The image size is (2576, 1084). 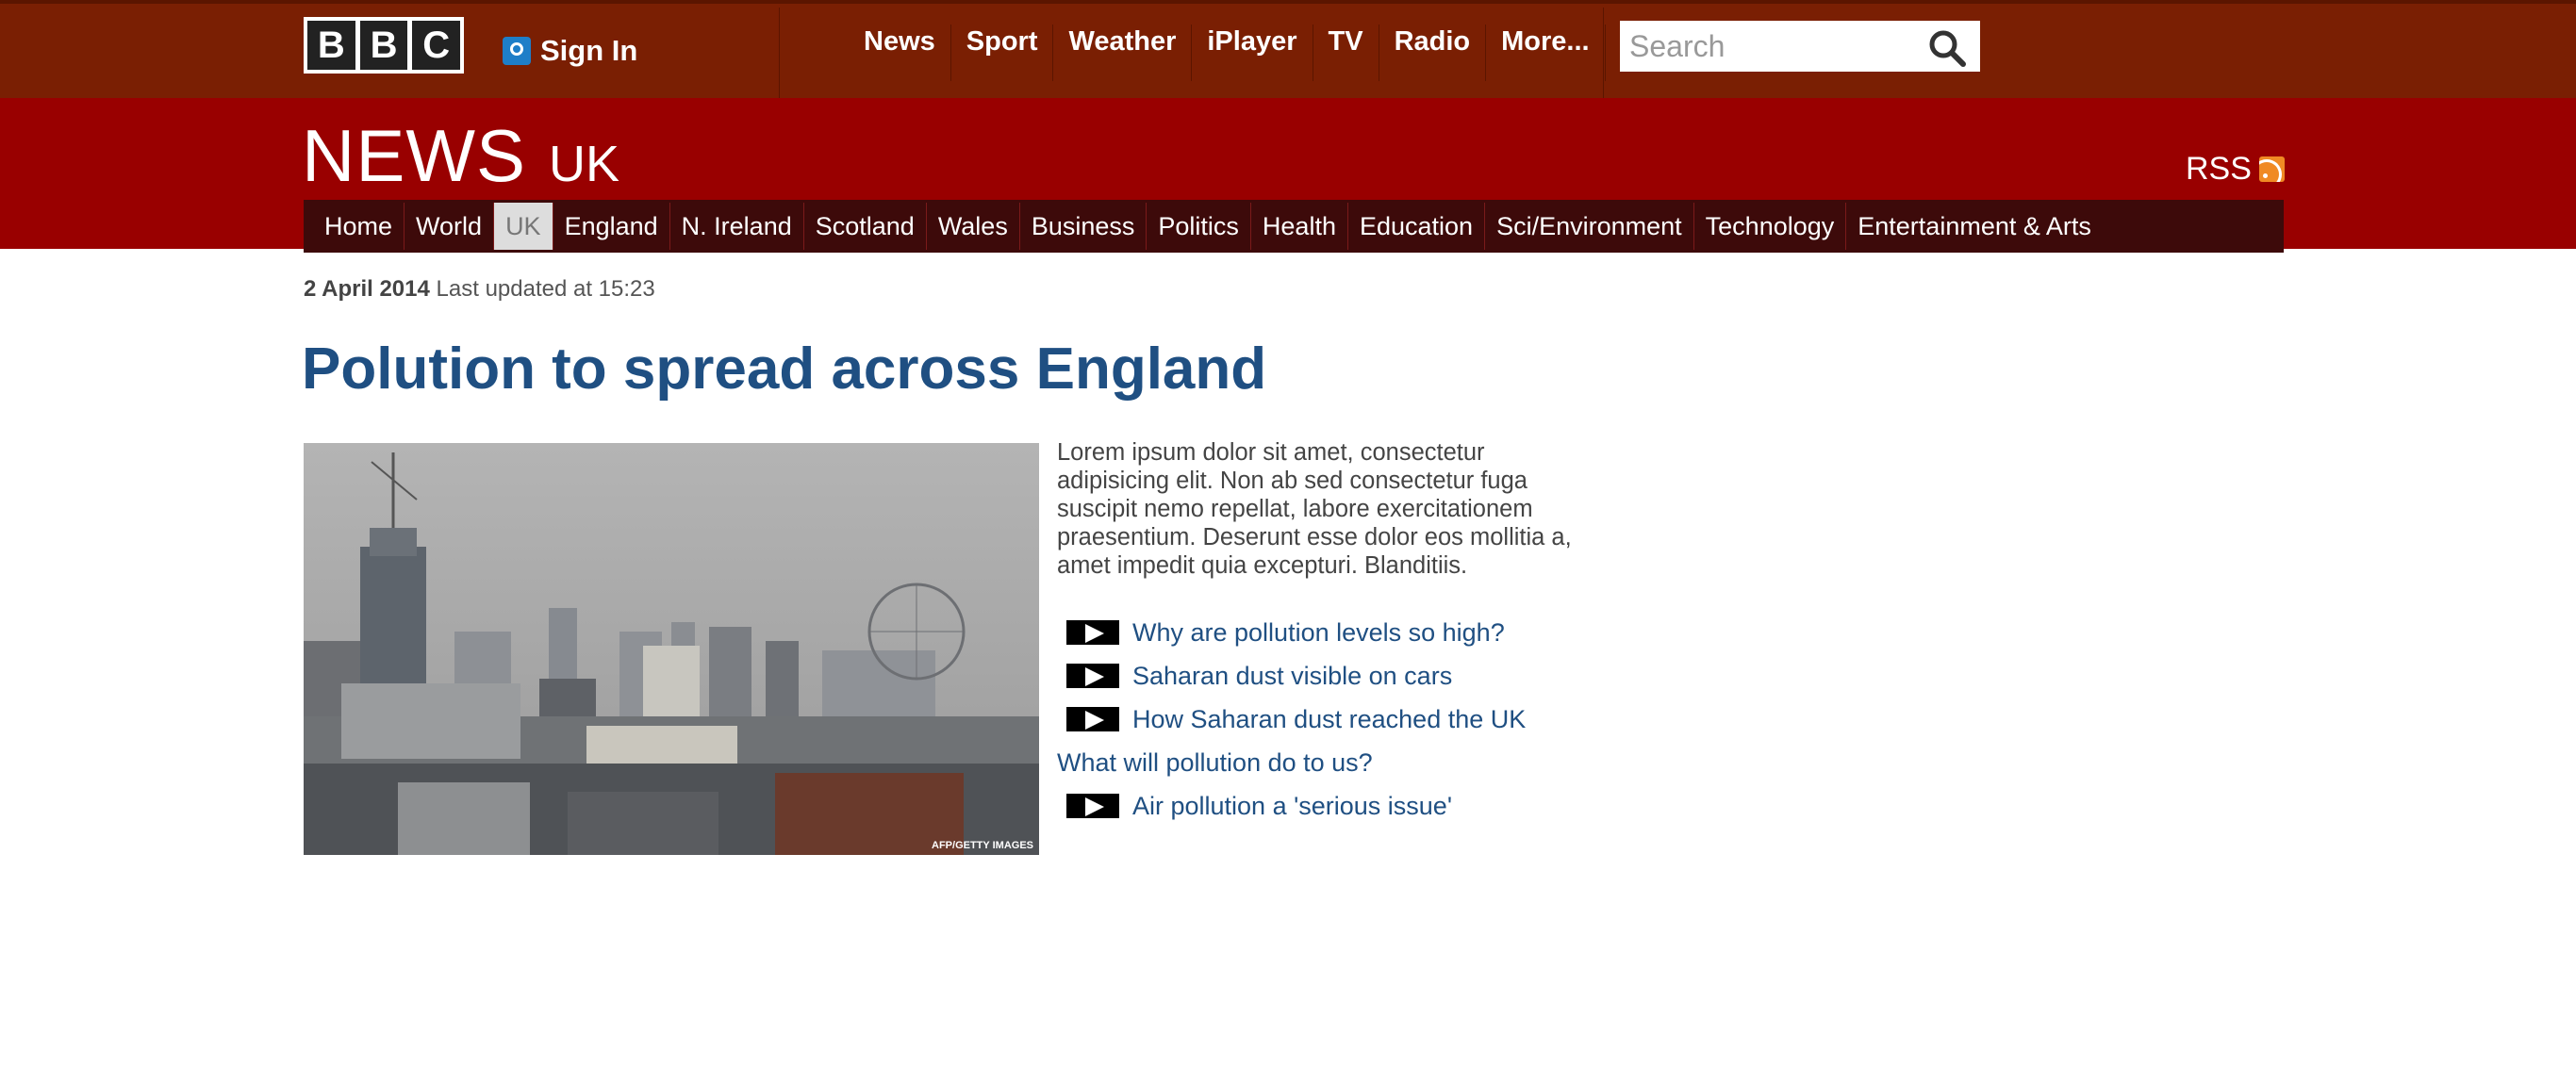 I want to click on sign-in-label: Sign In, so click(x=589, y=50).